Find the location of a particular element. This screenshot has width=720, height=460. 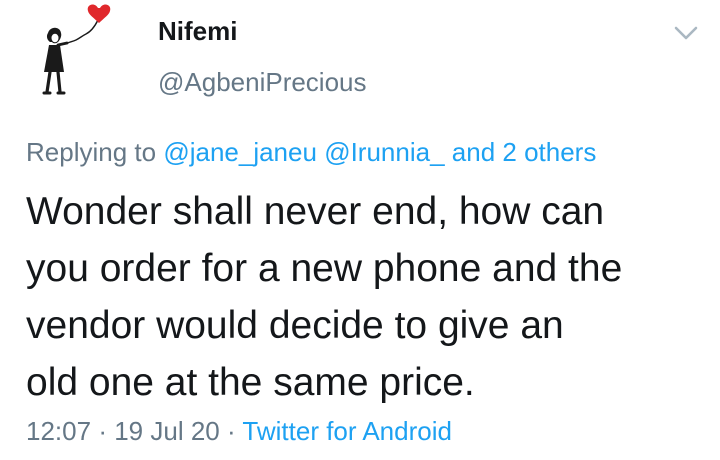

tweet-time: 12:07 is located at coordinates (58, 431).